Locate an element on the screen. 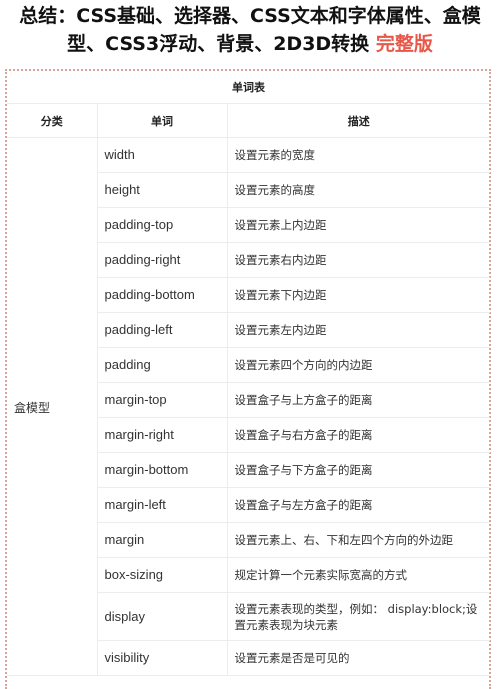 This screenshot has width=500, height=689. description-cell: 规定计算一个元素实际宽高的方式 is located at coordinates (358, 575).